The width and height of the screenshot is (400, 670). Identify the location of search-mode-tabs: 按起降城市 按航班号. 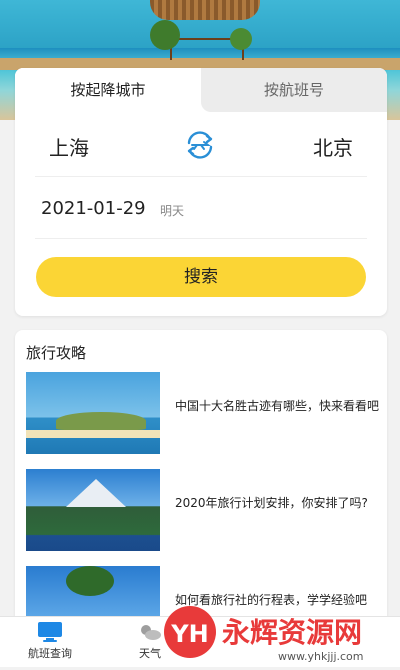
(201, 90).